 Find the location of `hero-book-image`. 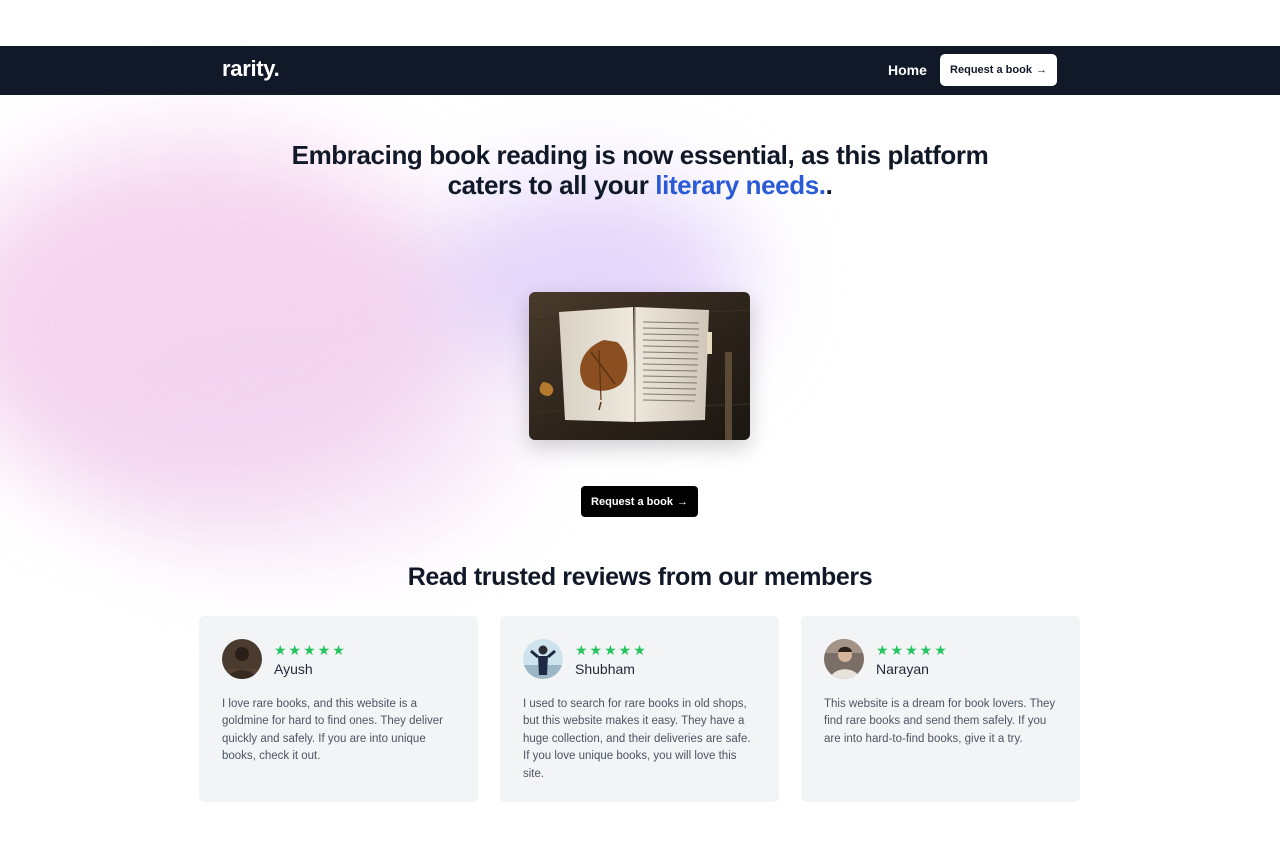

hero-book-image is located at coordinates (639, 366).